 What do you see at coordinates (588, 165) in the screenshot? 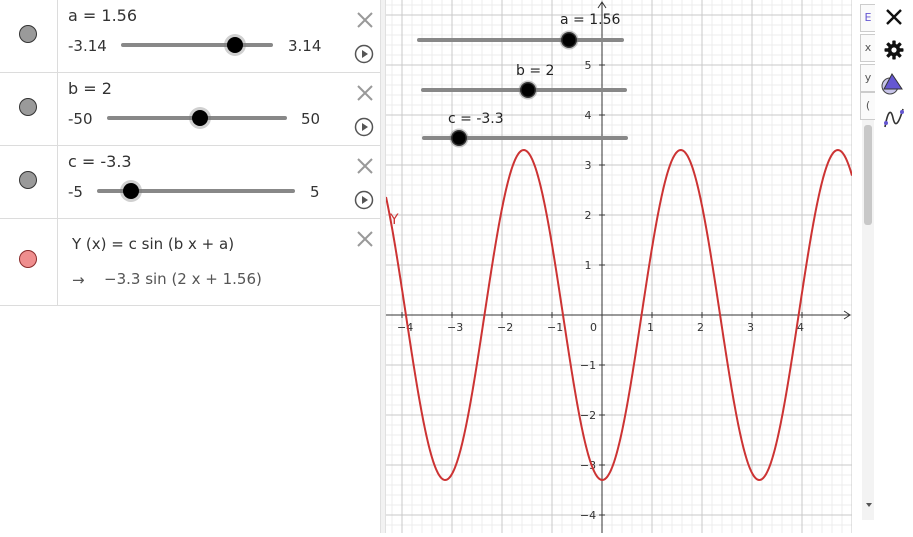
I see `y-tick-label: 3` at bounding box center [588, 165].